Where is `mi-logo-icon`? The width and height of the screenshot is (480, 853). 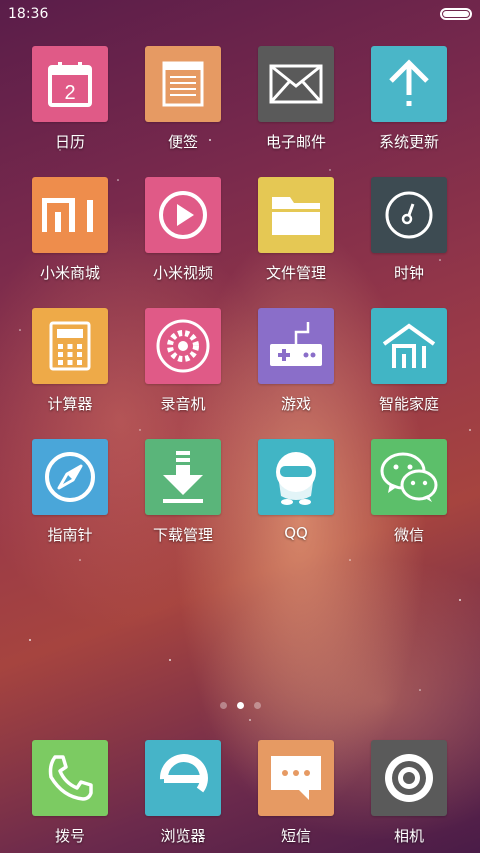
mi-logo-icon is located at coordinates (67, 215).